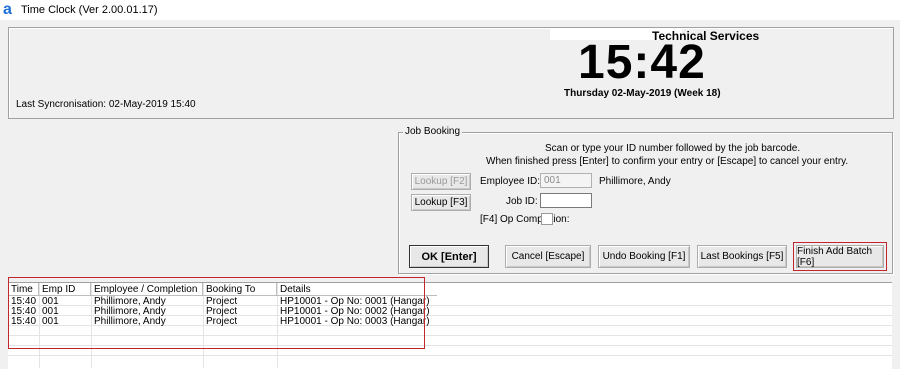 The image size is (900, 369). Describe the element at coordinates (441, 202) in the screenshot. I see `lookup-f3-button: Lookup [F3]` at that location.